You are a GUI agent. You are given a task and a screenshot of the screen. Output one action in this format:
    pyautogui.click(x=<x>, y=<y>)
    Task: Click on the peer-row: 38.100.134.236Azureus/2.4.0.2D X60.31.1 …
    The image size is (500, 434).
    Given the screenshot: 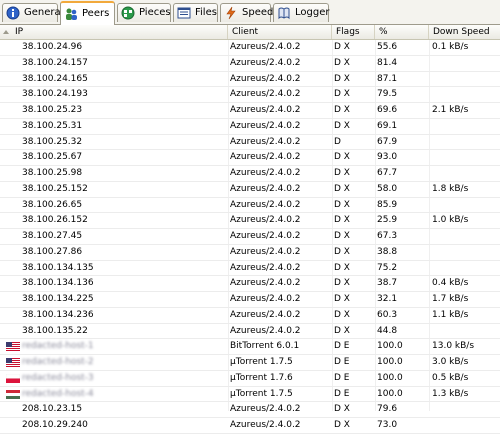 What is the action you would take?
    pyautogui.click(x=250, y=316)
    